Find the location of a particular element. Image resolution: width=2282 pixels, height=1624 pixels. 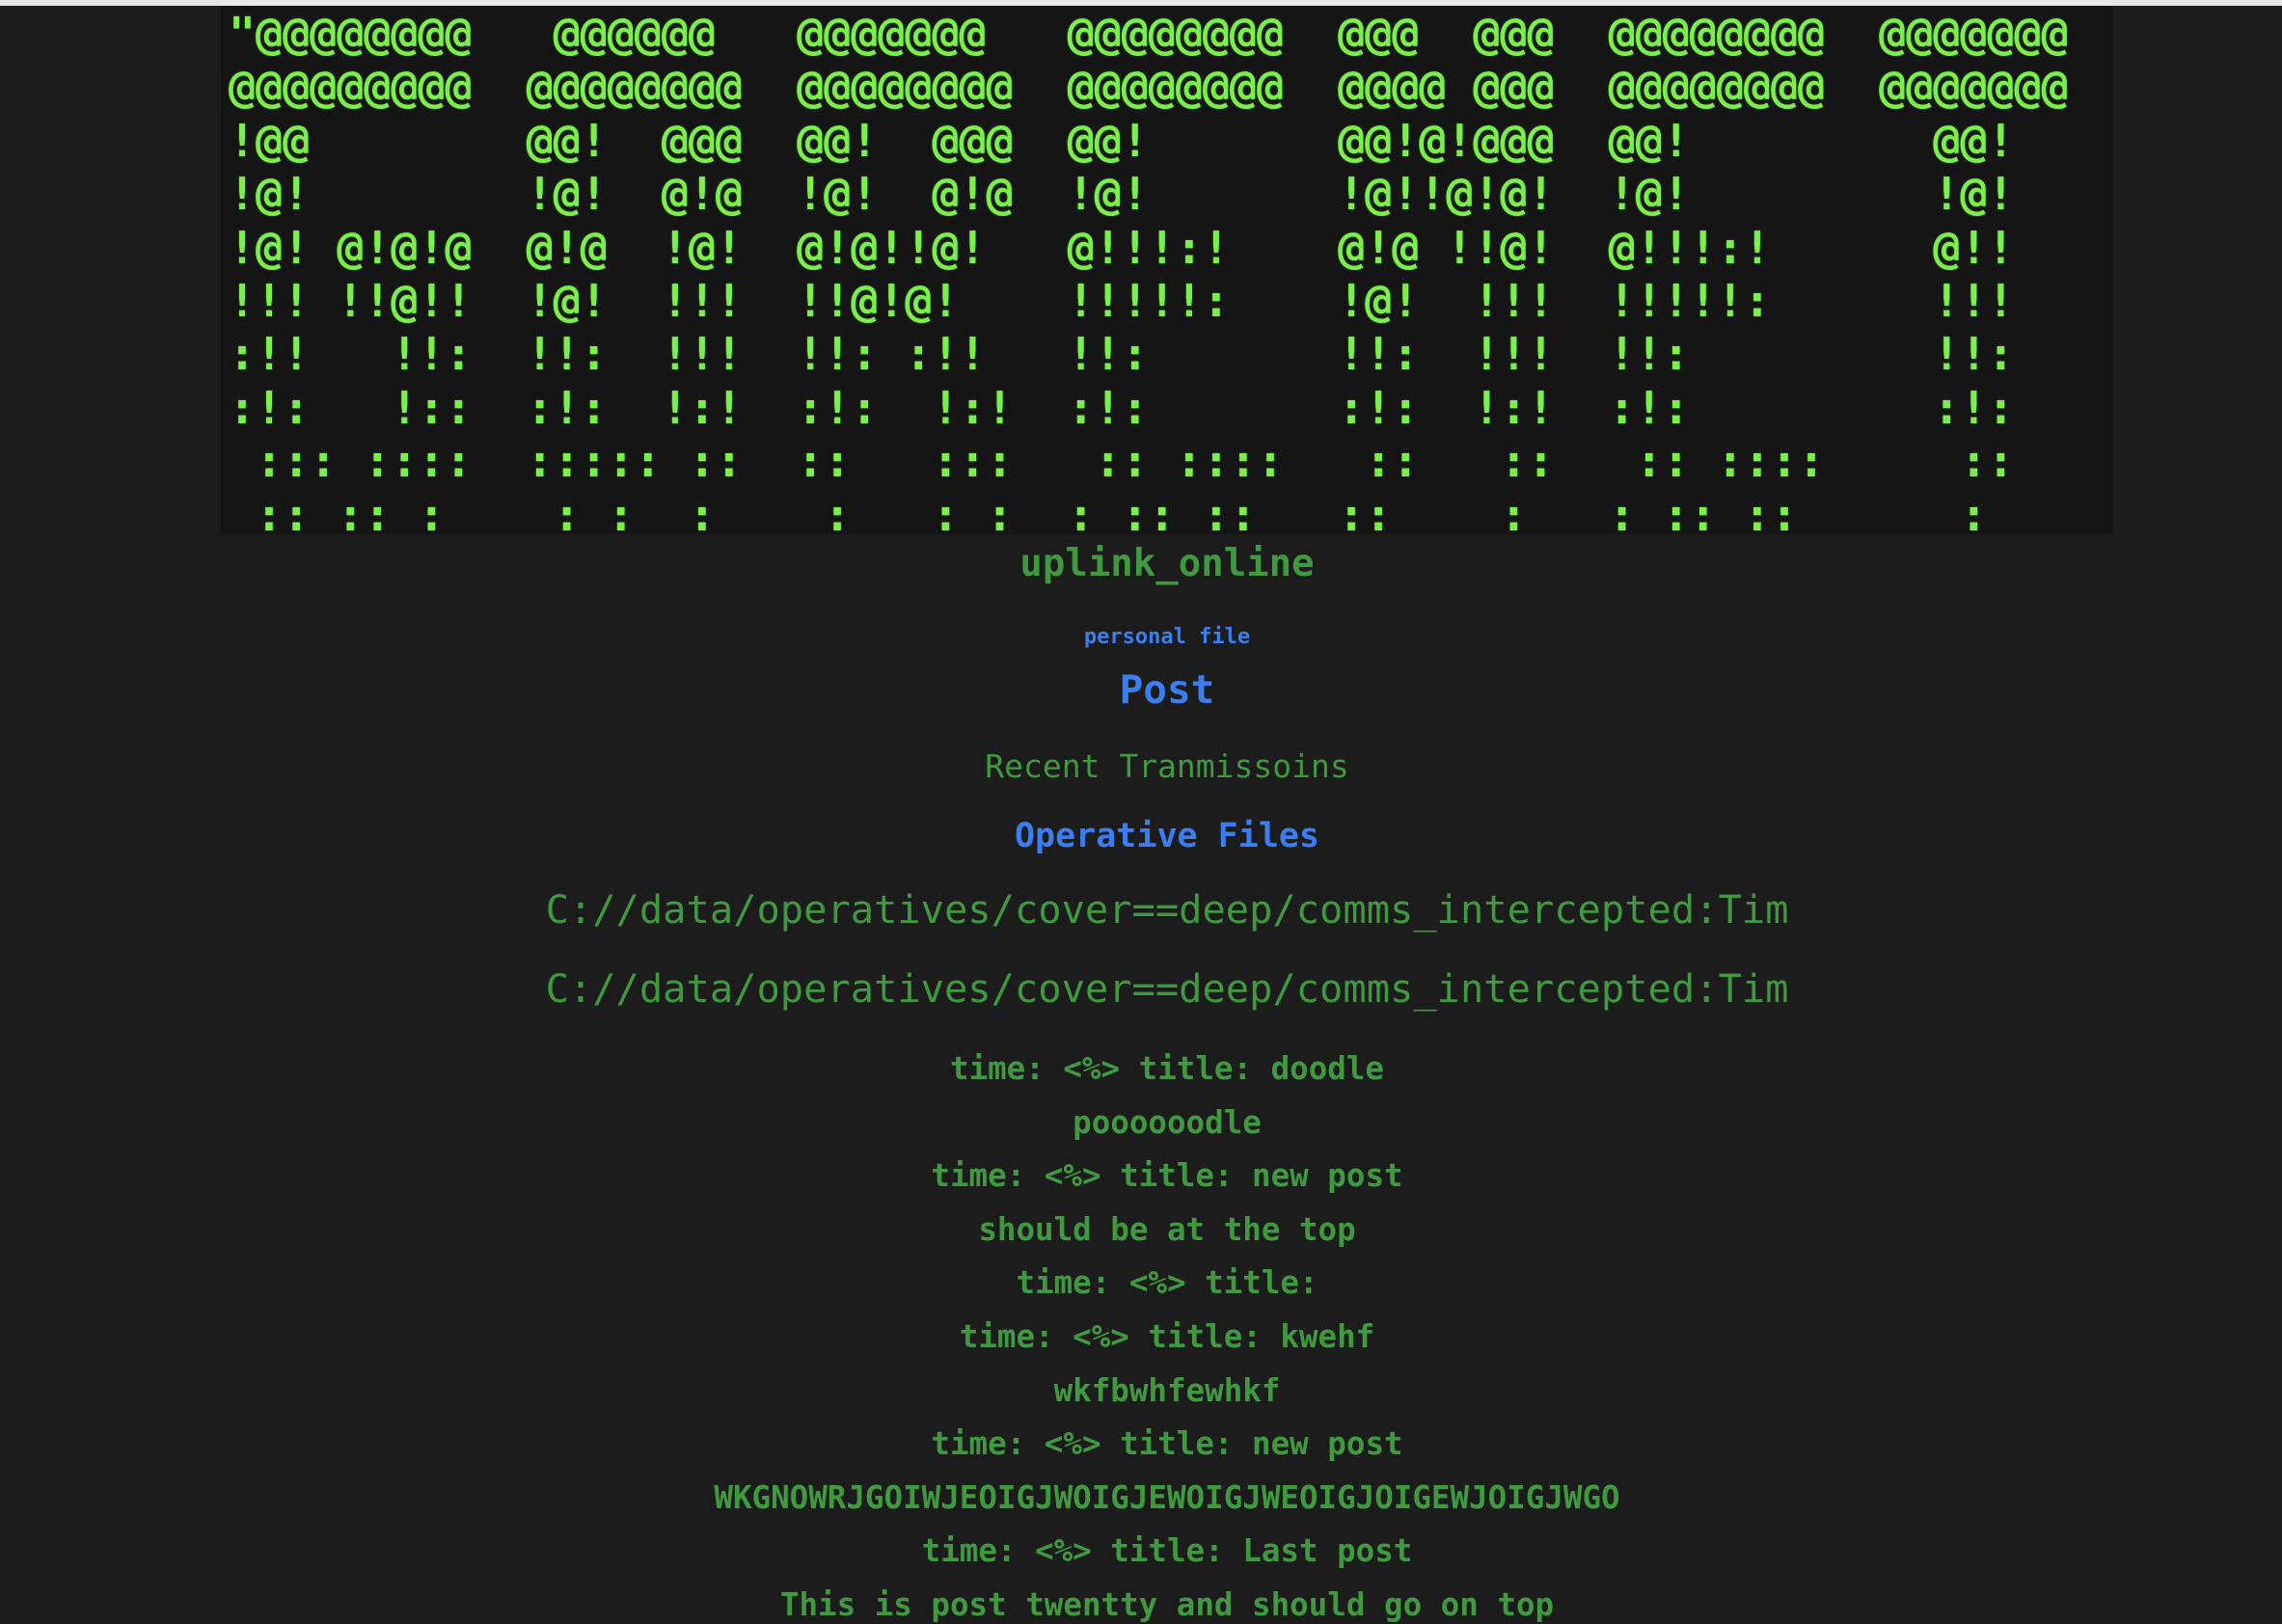

feed-entry-header: time: <%> title: doodle is located at coordinates (1167, 1068).